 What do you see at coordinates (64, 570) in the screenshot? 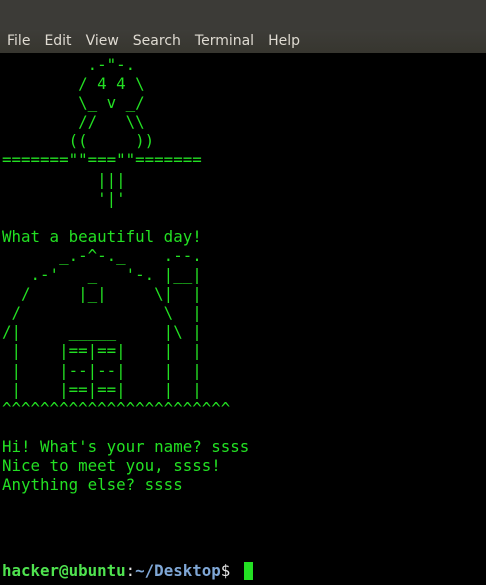
I see `prompt-user-host: hacker@ubuntu` at bounding box center [64, 570].